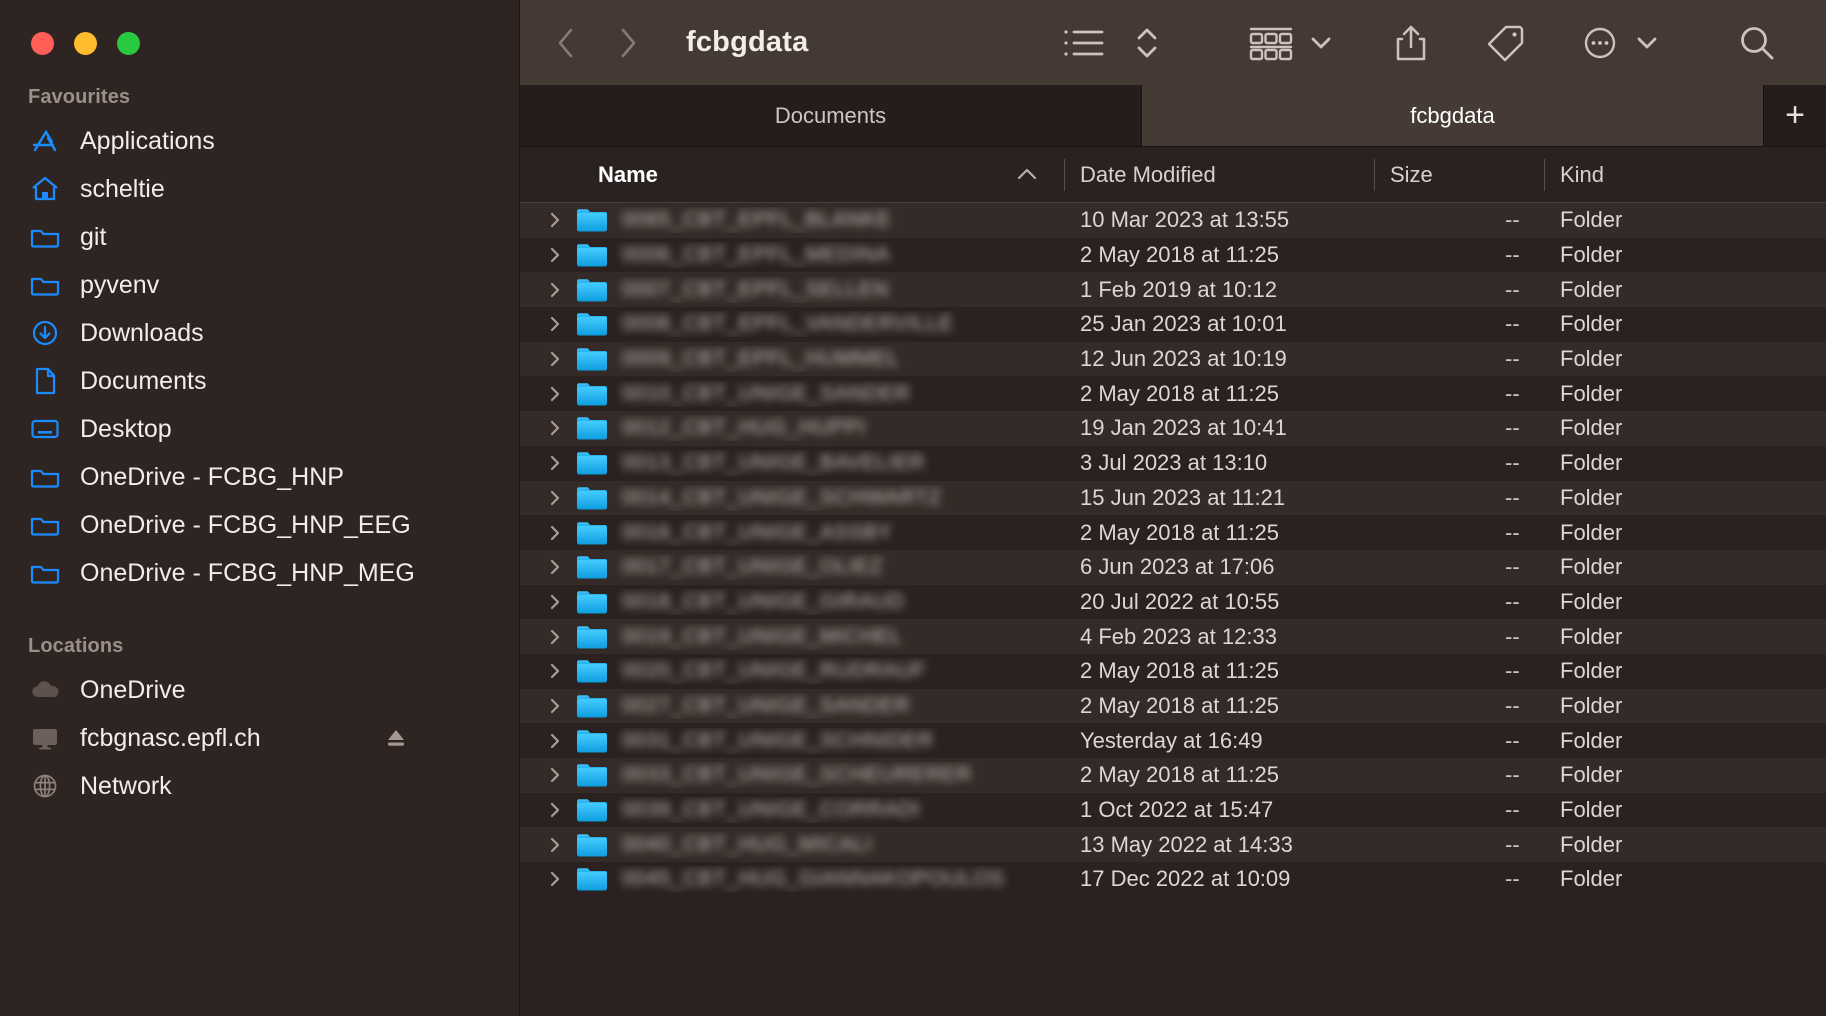 The image size is (1826, 1016). Describe the element at coordinates (259, 189) in the screenshot. I see `sidebar-item-scheltie: scheltie` at that location.